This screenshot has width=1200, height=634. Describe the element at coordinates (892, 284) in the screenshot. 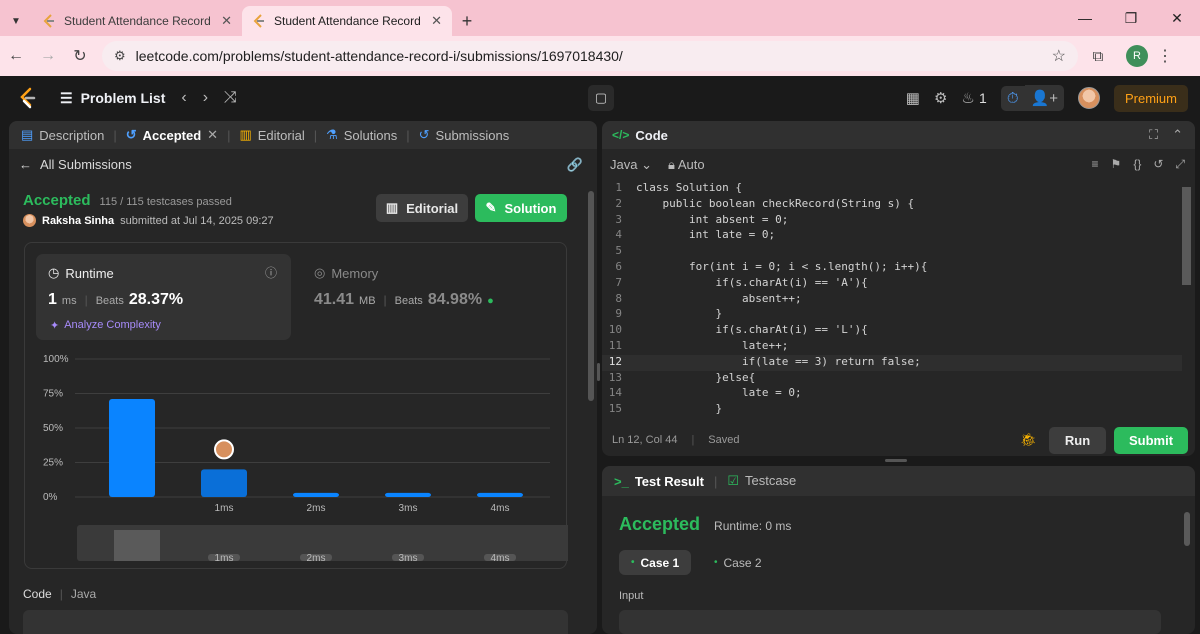

I see `code-line: 7 if(s.charAt(i) == 'A'){` at that location.